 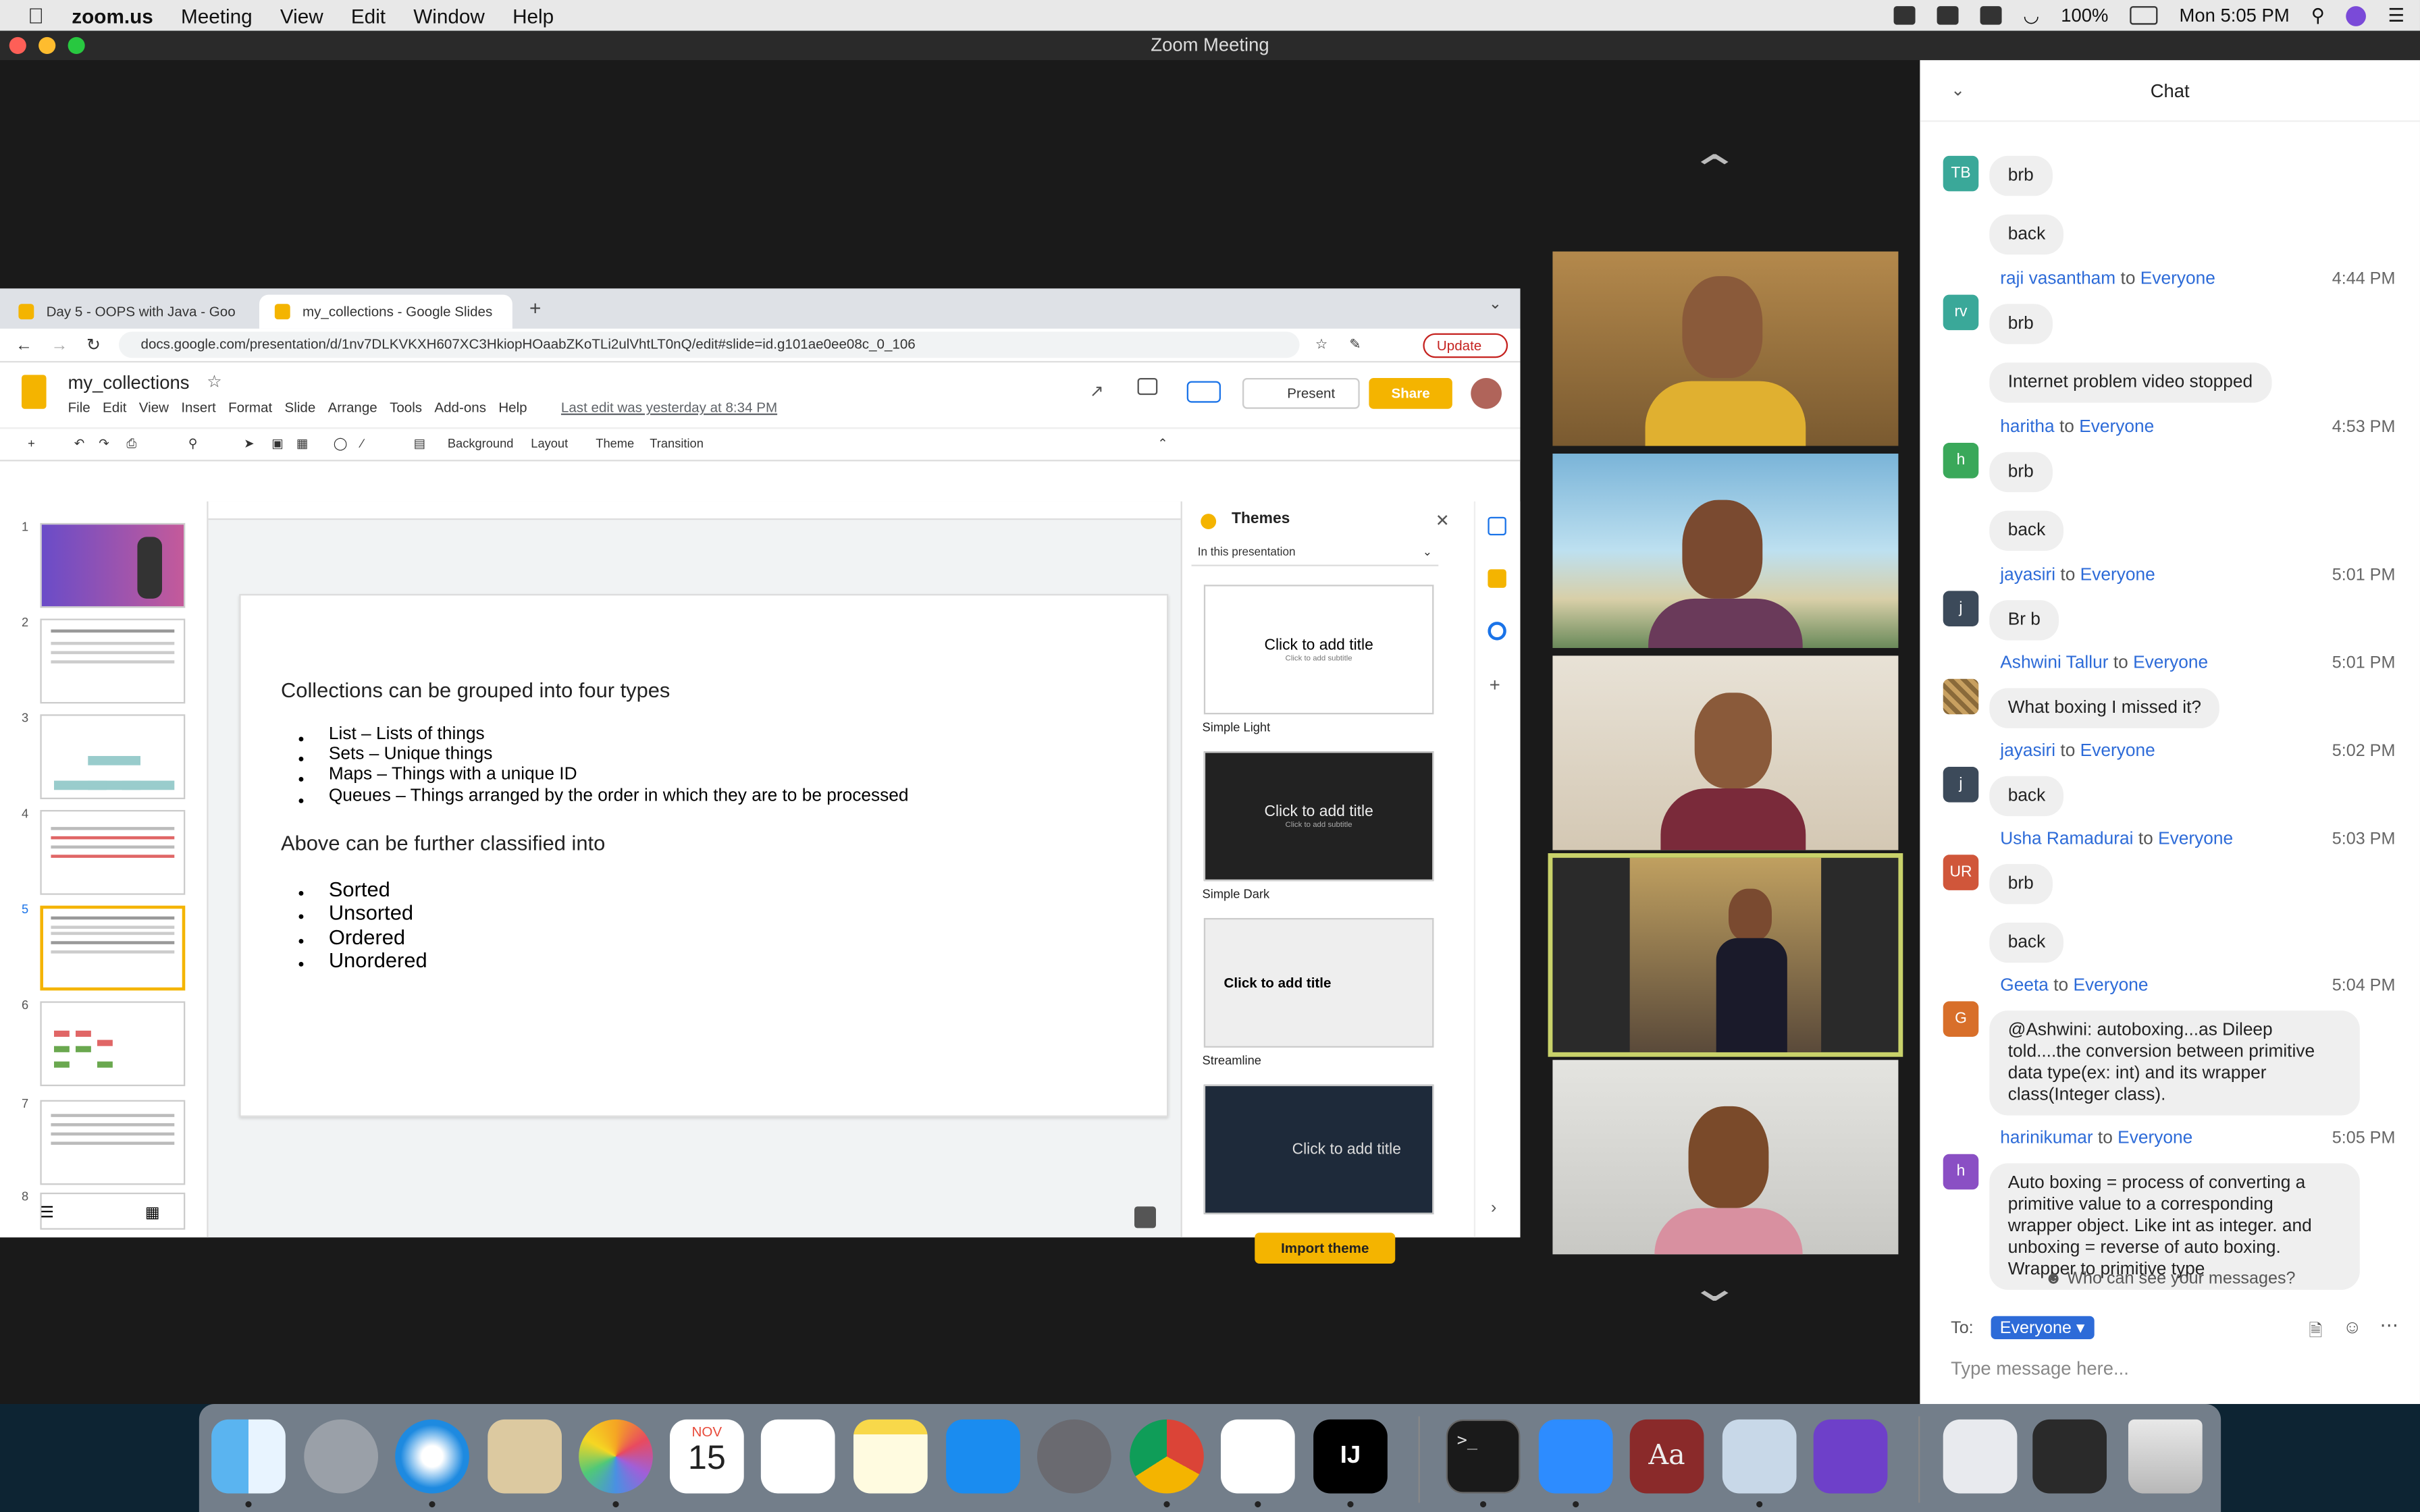 What do you see at coordinates (79, 407) in the screenshot?
I see `menu-file: File` at bounding box center [79, 407].